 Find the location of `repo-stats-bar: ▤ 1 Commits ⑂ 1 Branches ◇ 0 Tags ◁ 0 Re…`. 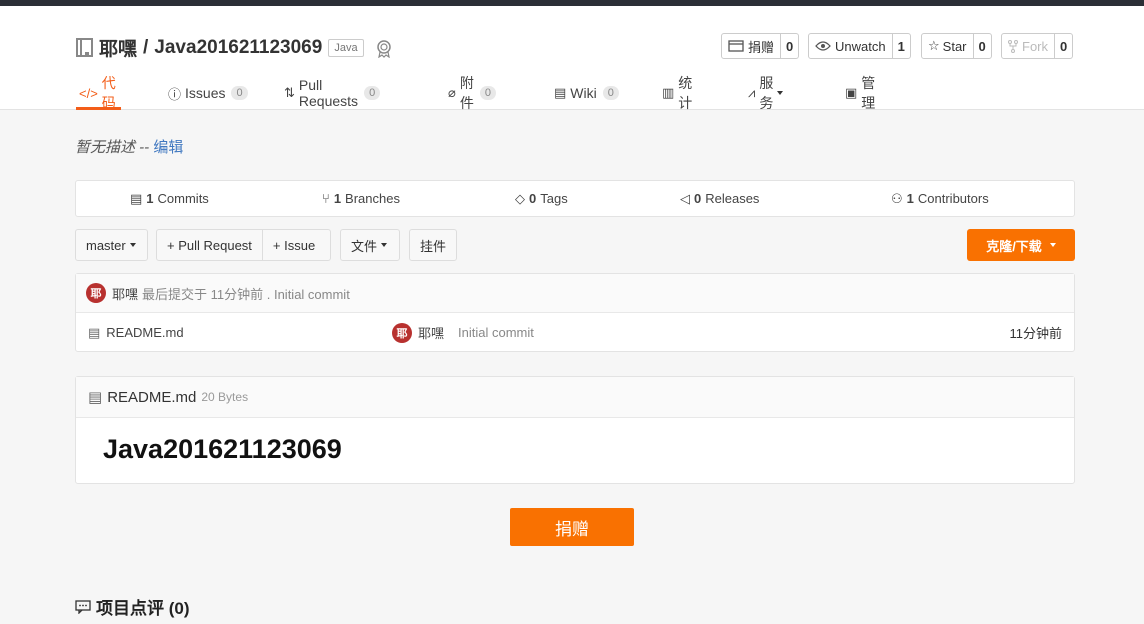

repo-stats-bar: ▤ 1 Commits ⑂ 1 Branches ◇ 0 Tags ◁ 0 Re… is located at coordinates (575, 198).